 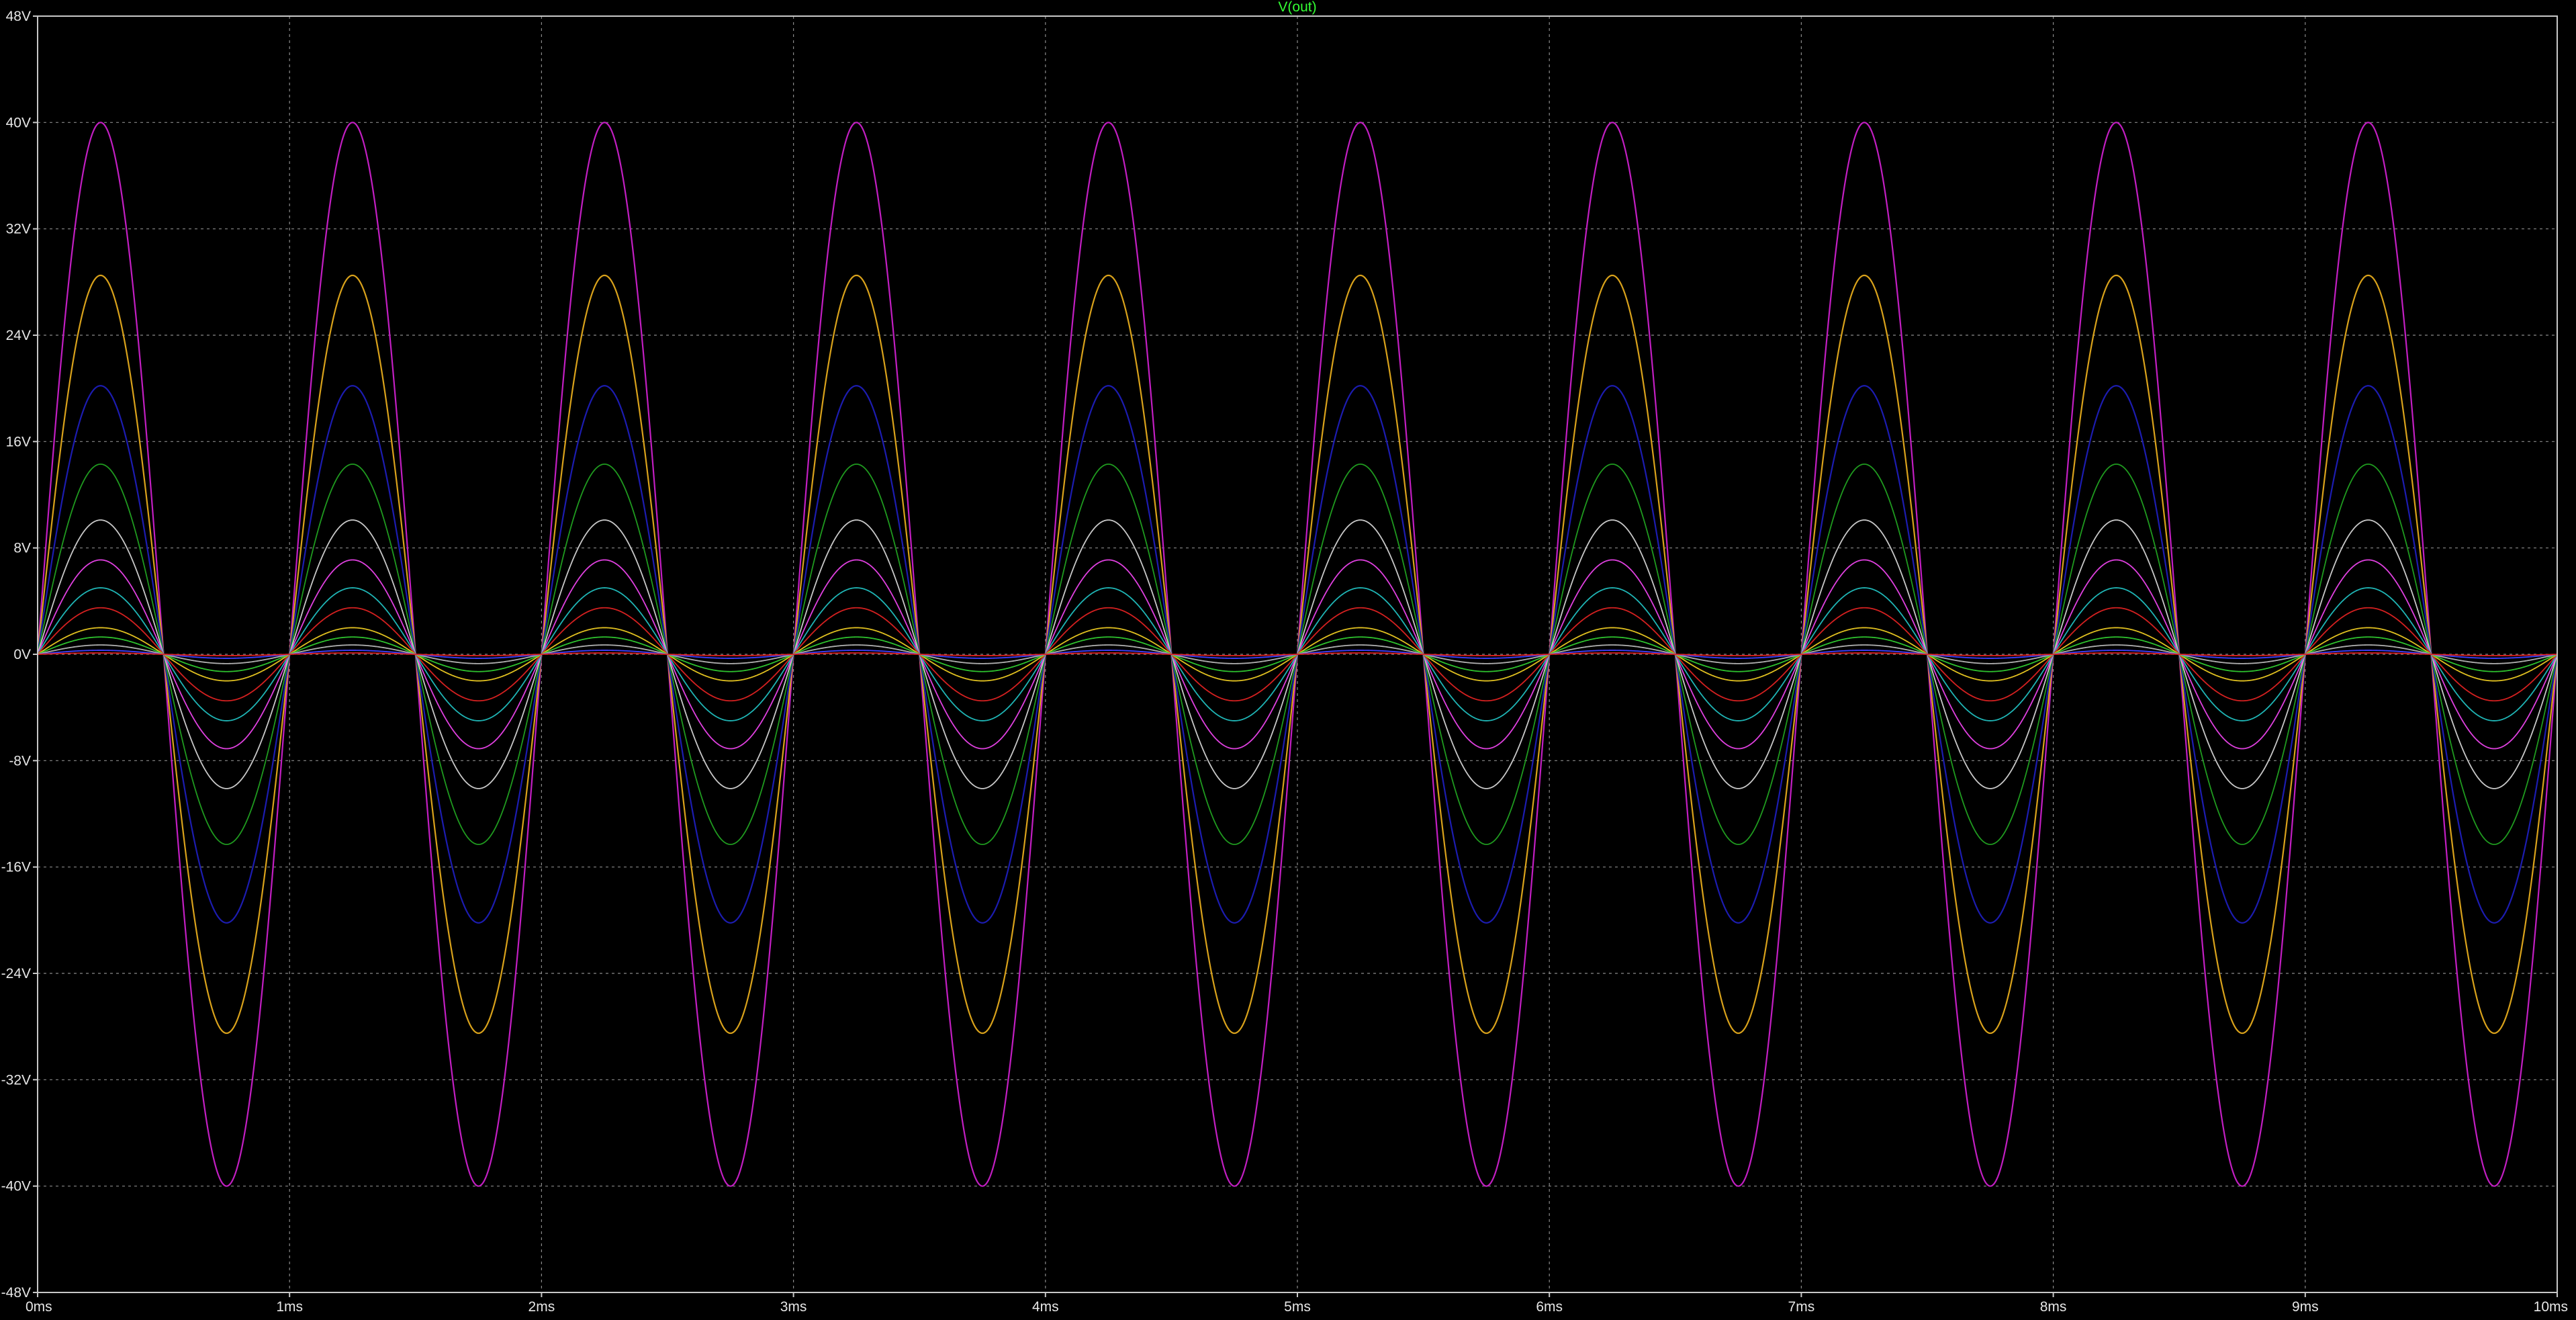 What do you see at coordinates (2551, 1307) in the screenshot?
I see `x-tick-label: 10ms` at bounding box center [2551, 1307].